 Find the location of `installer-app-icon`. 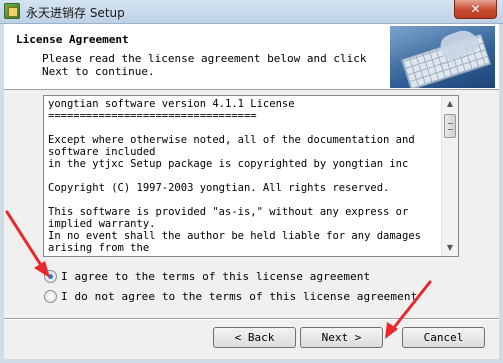

installer-app-icon is located at coordinates (12, 11).